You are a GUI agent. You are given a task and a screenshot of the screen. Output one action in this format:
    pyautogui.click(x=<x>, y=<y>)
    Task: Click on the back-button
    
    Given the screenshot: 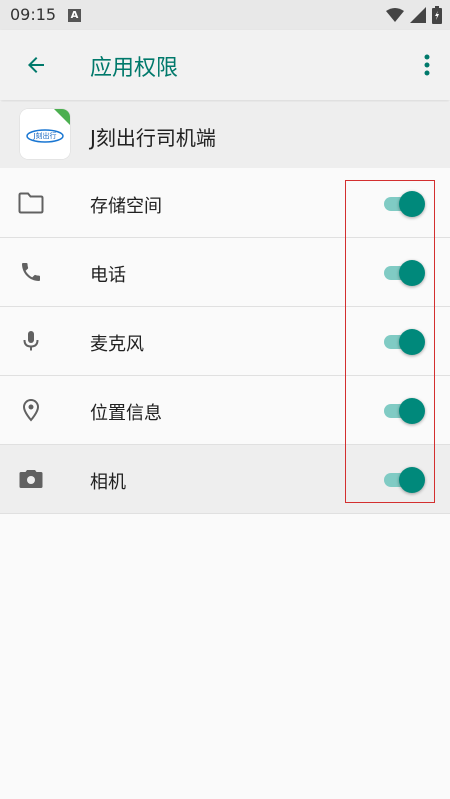 What is the action you would take?
    pyautogui.click(x=36, y=65)
    